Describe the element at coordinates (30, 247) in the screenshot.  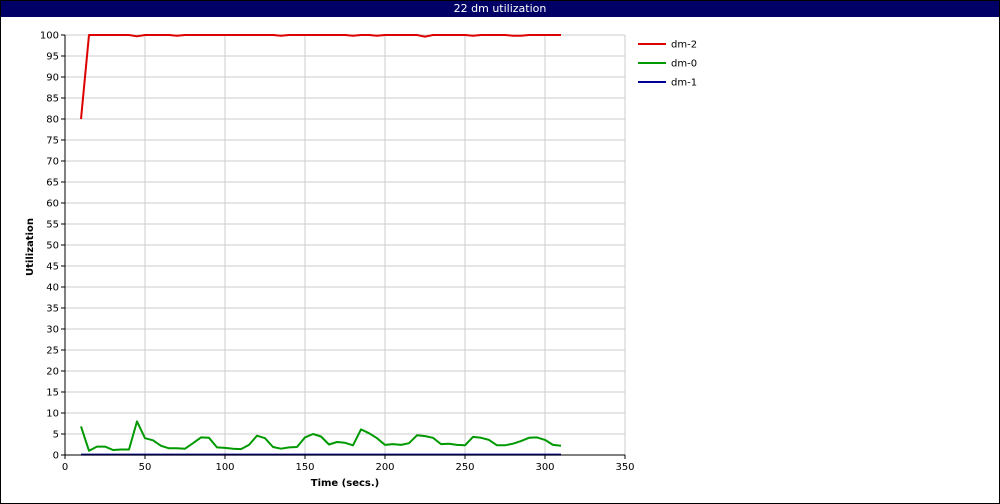
I see `y-axis-title: Utilization` at that location.